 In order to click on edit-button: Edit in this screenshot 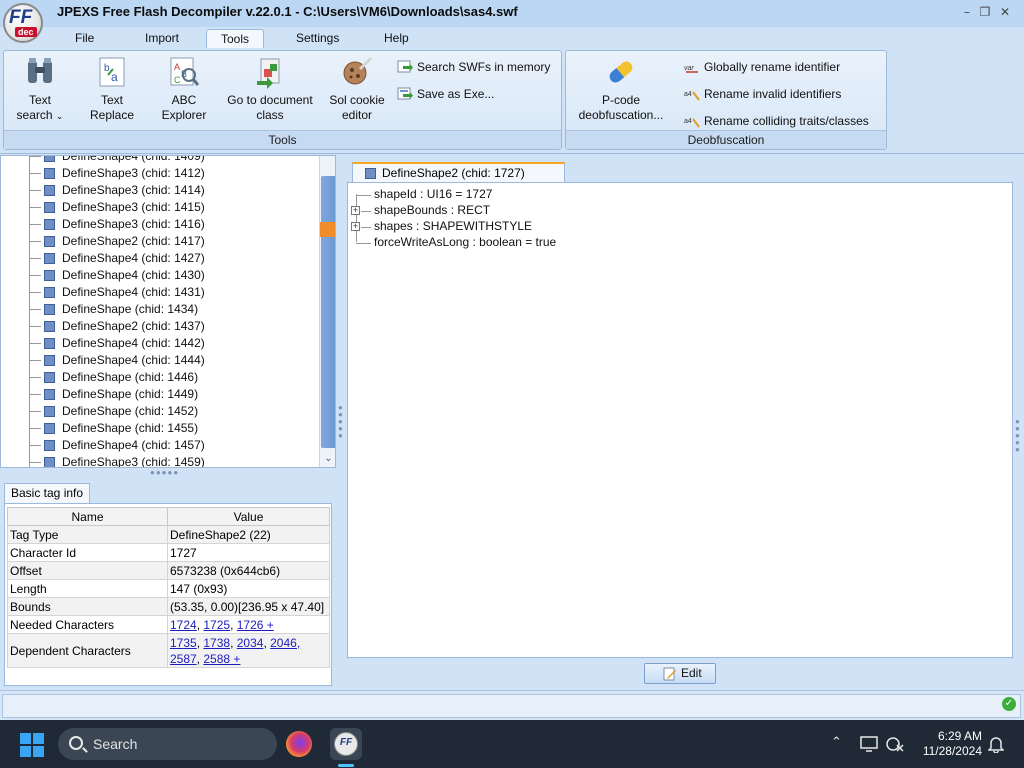, I will do `click(680, 673)`.